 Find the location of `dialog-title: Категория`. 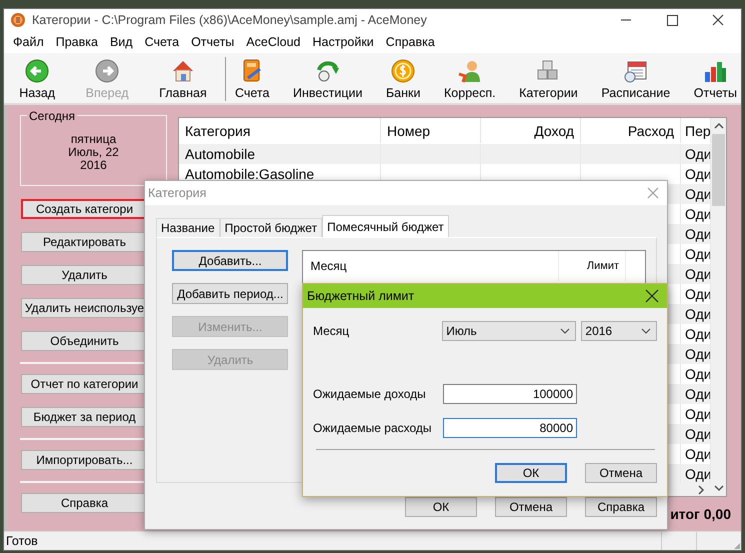

dialog-title: Категория is located at coordinates (177, 193).